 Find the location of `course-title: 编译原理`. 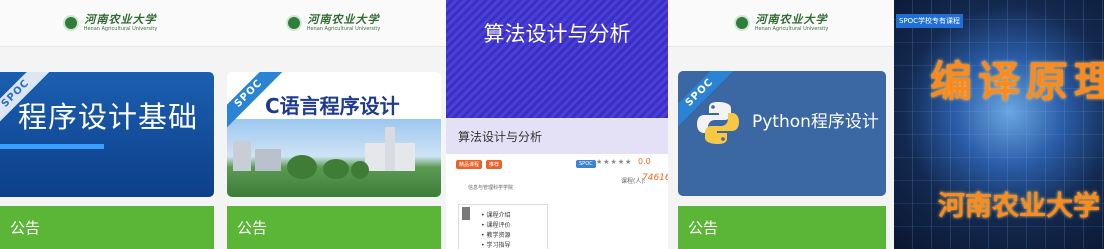

course-title: 编译原理 is located at coordinates (1017, 81).